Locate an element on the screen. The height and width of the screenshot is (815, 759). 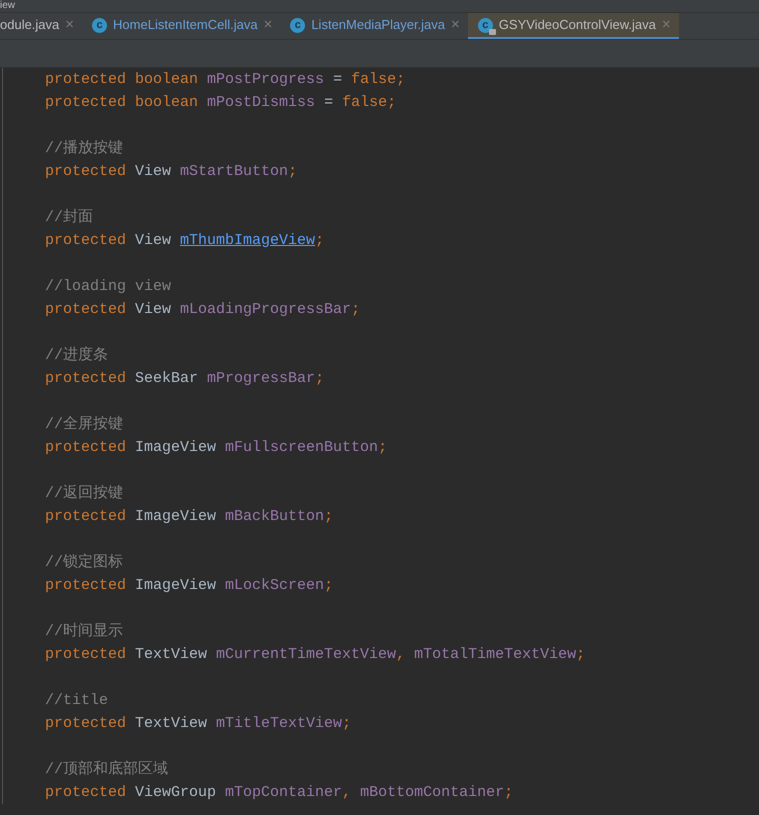
code-comment: //顶部和底部区域 is located at coordinates (107, 769).